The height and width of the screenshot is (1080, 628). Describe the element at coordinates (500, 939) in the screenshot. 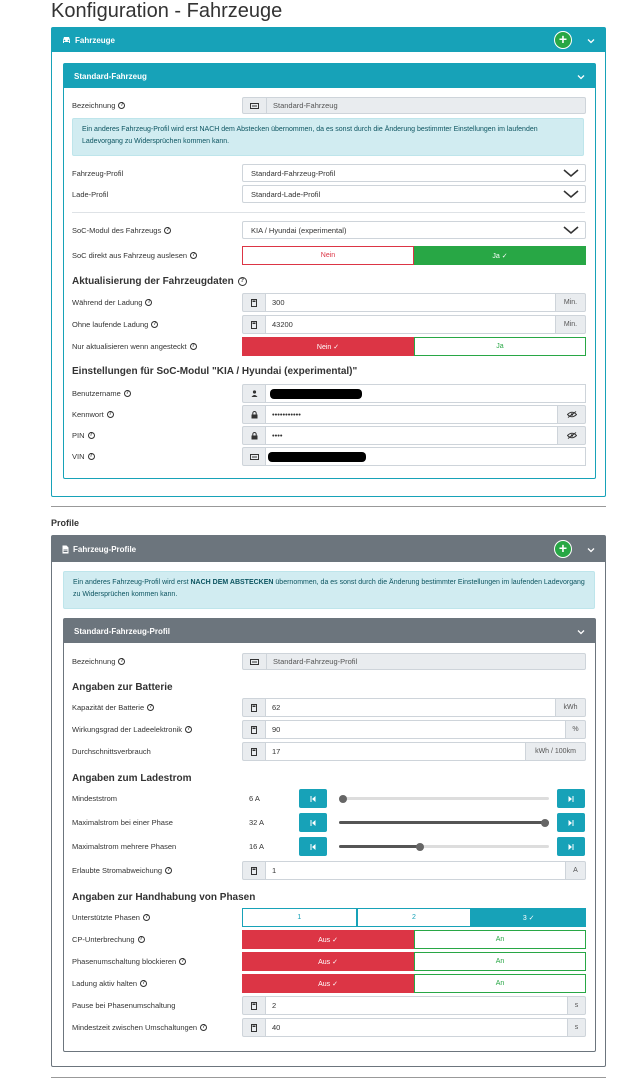

I see `cp-on-button: An` at that location.